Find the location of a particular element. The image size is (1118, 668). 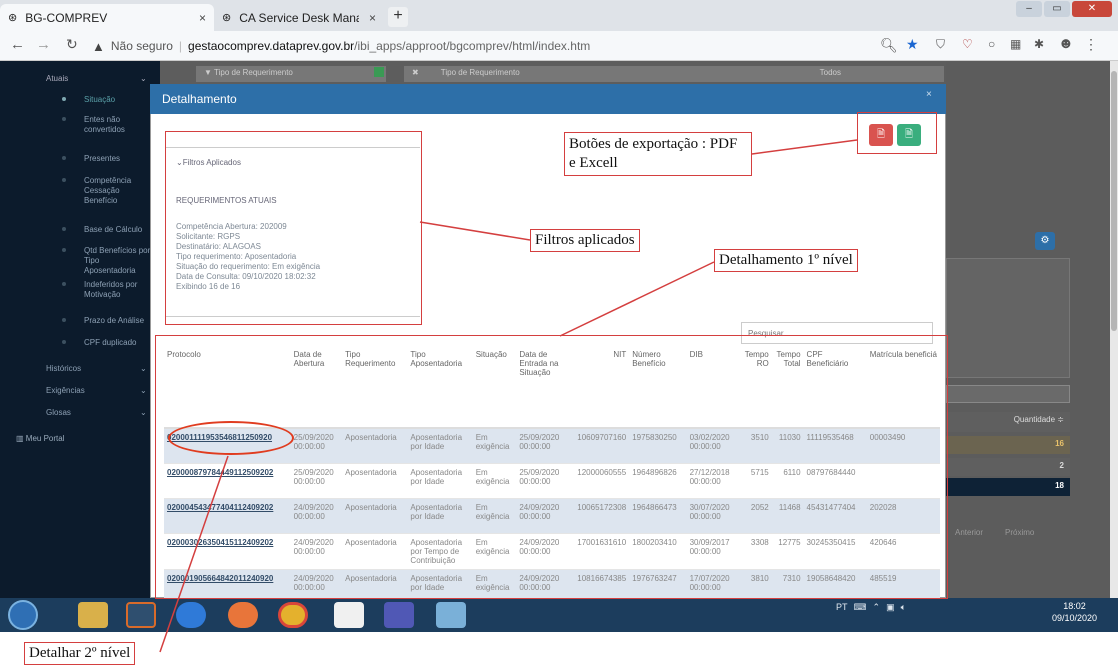

export-highlight-box is located at coordinates (897, 133).